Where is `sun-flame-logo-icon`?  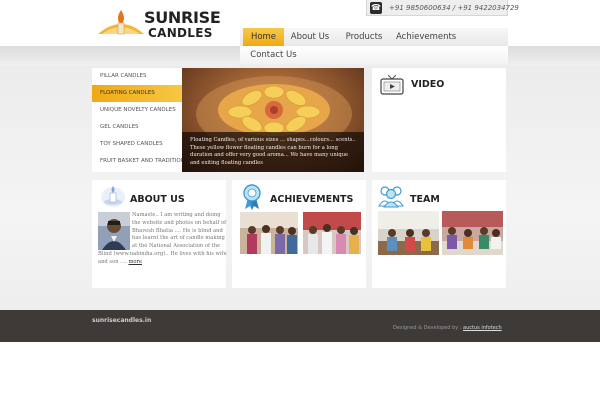 sun-flame-logo-icon is located at coordinates (121, 22).